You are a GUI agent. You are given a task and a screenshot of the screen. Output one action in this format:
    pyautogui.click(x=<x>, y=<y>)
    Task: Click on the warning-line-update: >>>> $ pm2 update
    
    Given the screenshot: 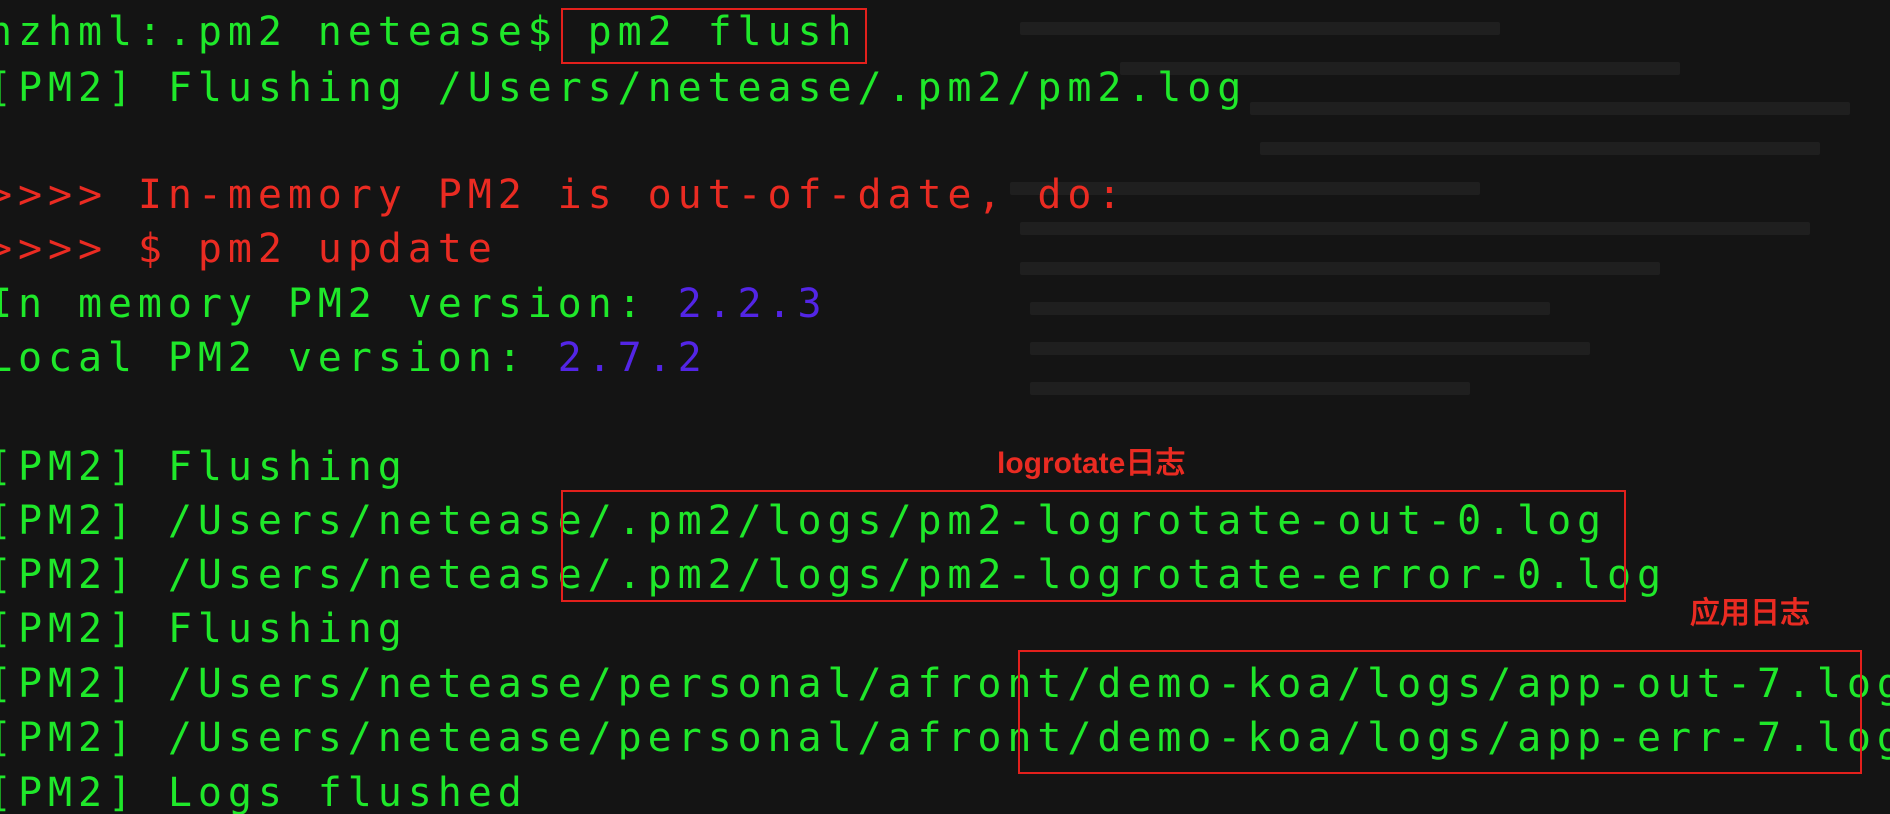 What is the action you would take?
    pyautogui.click(x=249, y=249)
    